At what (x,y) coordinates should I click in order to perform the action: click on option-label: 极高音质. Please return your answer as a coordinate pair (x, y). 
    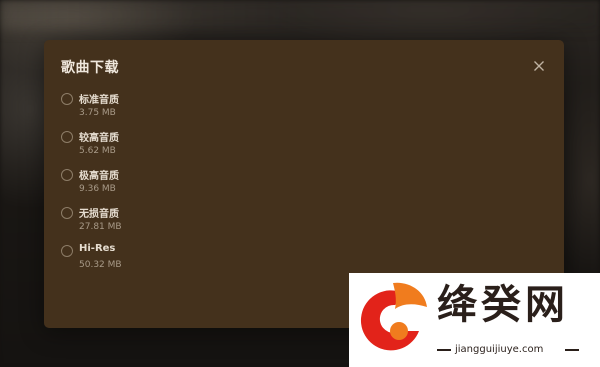
    Looking at the image, I should click on (99, 176).